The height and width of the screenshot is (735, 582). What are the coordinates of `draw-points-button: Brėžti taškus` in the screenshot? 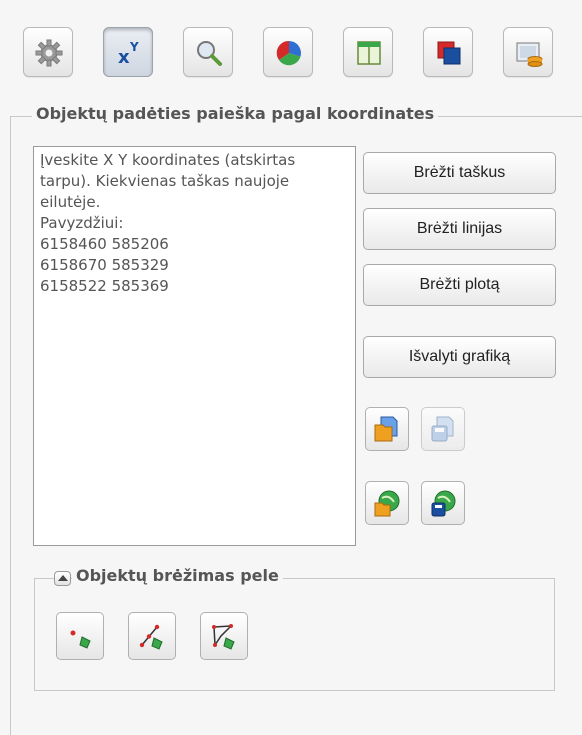 It's located at (459, 173).